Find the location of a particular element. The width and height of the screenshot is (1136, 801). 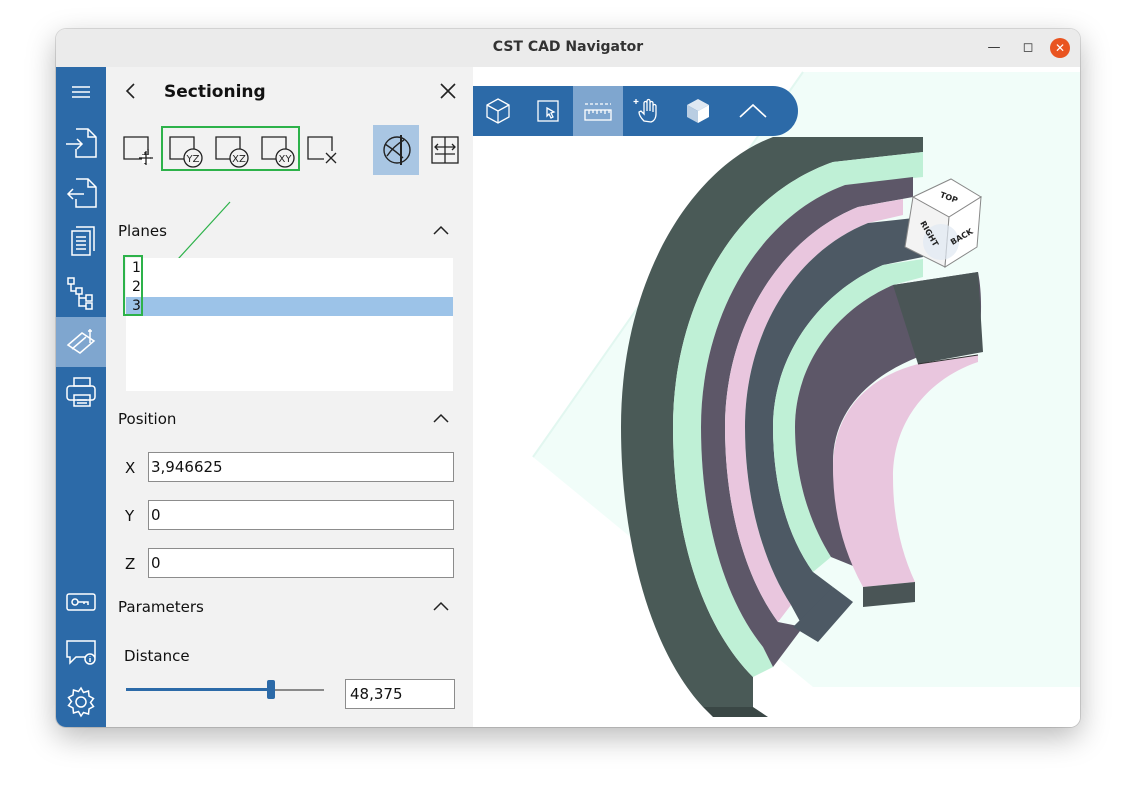

menu-button is located at coordinates (81, 92).